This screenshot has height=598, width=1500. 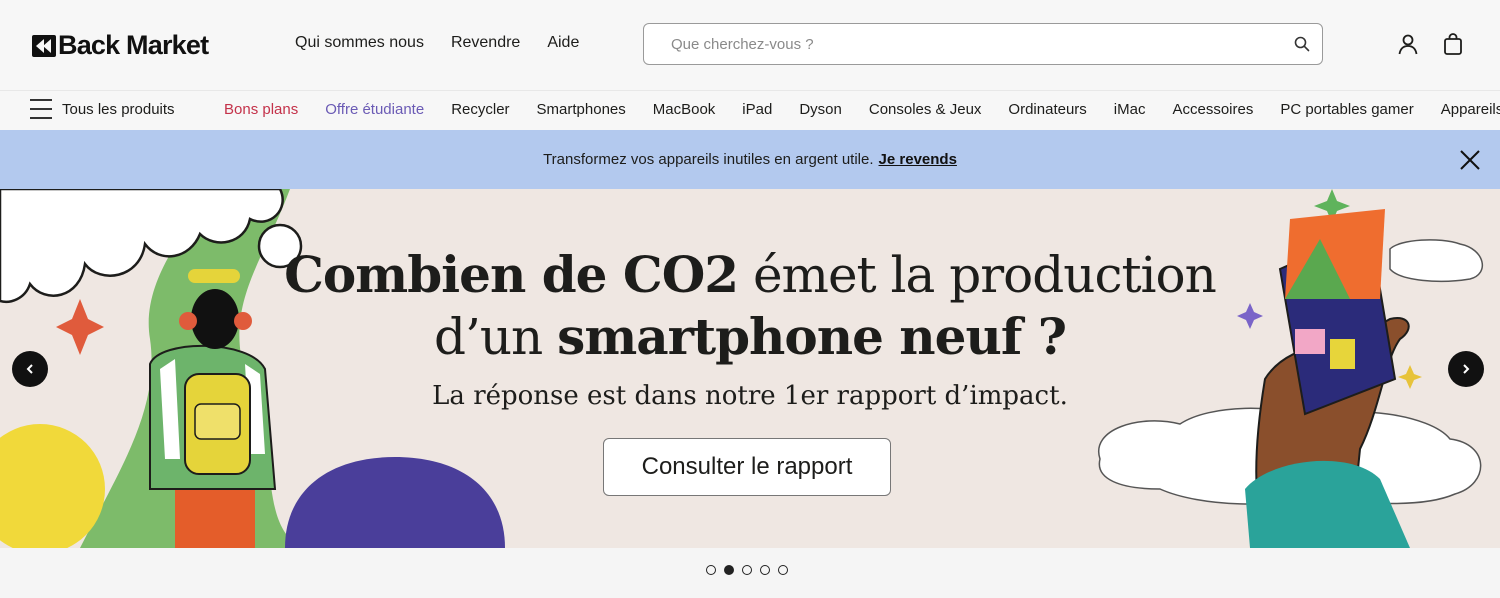 What do you see at coordinates (1453, 44) in the screenshot?
I see `cart-bag-icon` at bounding box center [1453, 44].